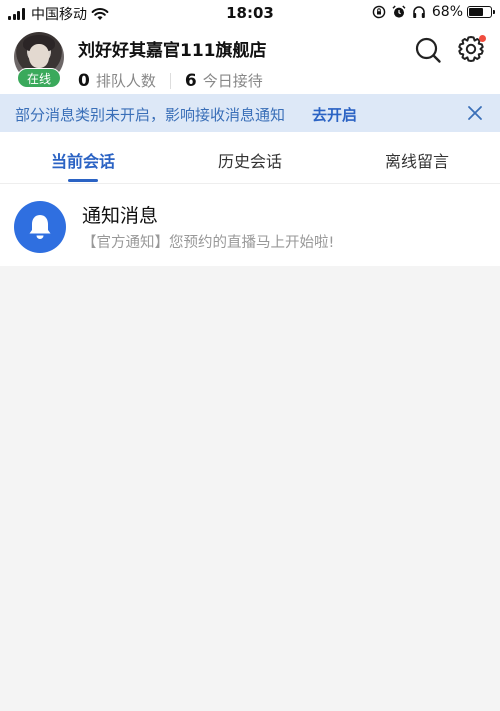 The width and height of the screenshot is (500, 711). I want to click on reception-stats: 0 排队人数 6 今日接待, so click(170, 80).